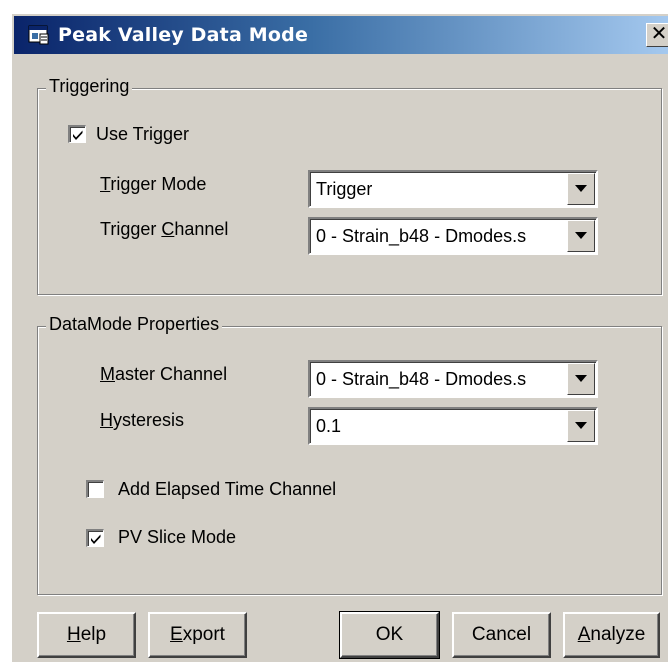 The width and height of the screenshot is (668, 662). I want to click on window-app-icon, so click(39, 35).